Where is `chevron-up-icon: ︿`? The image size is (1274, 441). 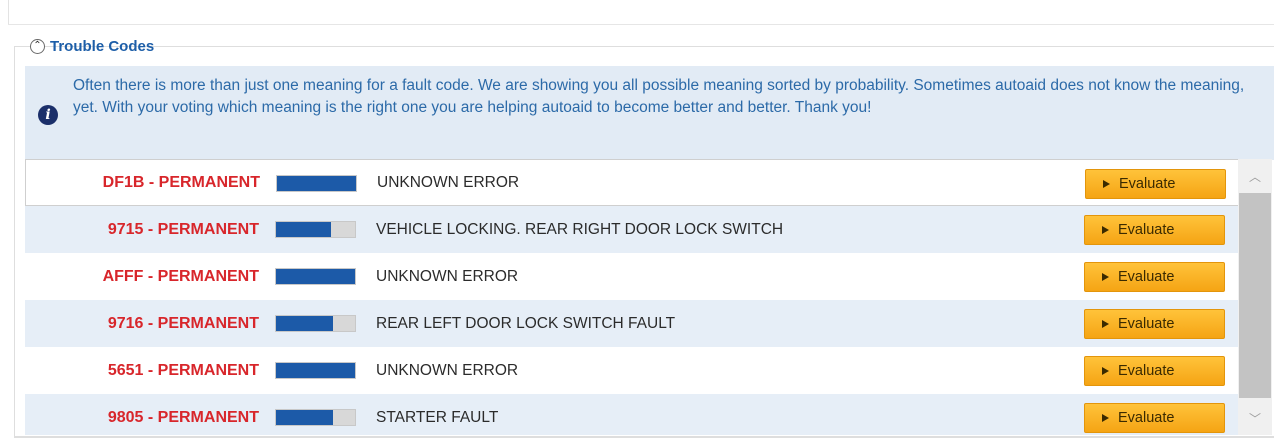
chevron-up-icon: ︿ is located at coordinates (1255, 176).